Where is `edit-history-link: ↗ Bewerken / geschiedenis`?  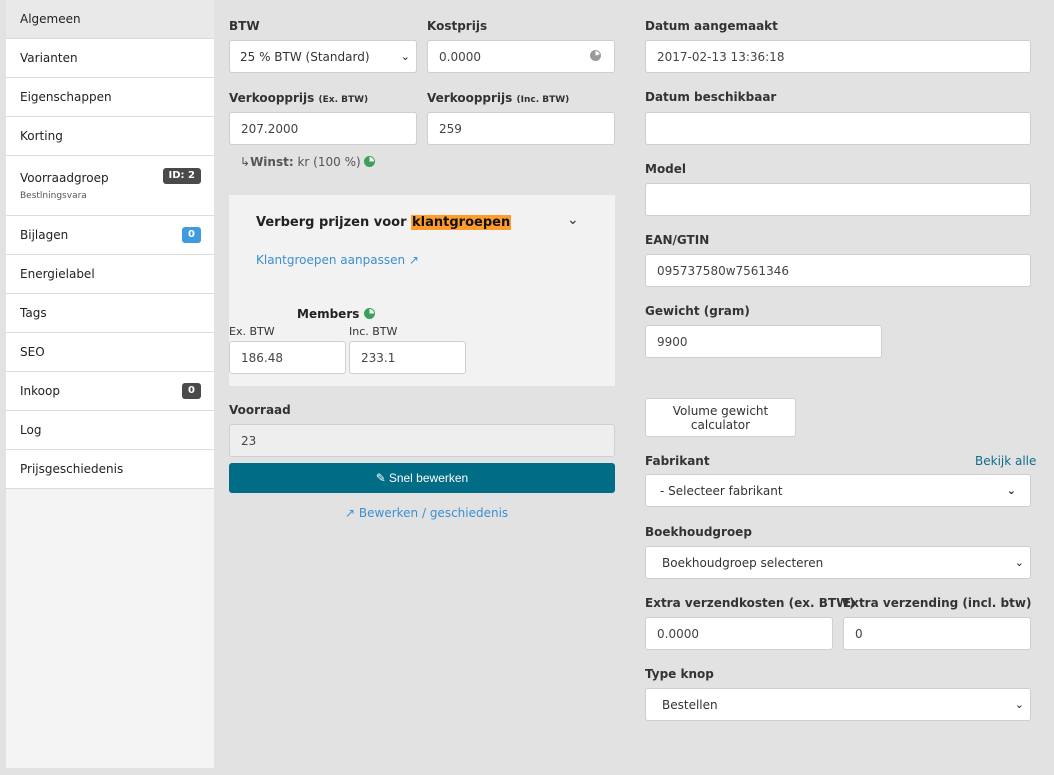
edit-history-link: ↗ Bewerken / geschiedenis is located at coordinates (426, 513).